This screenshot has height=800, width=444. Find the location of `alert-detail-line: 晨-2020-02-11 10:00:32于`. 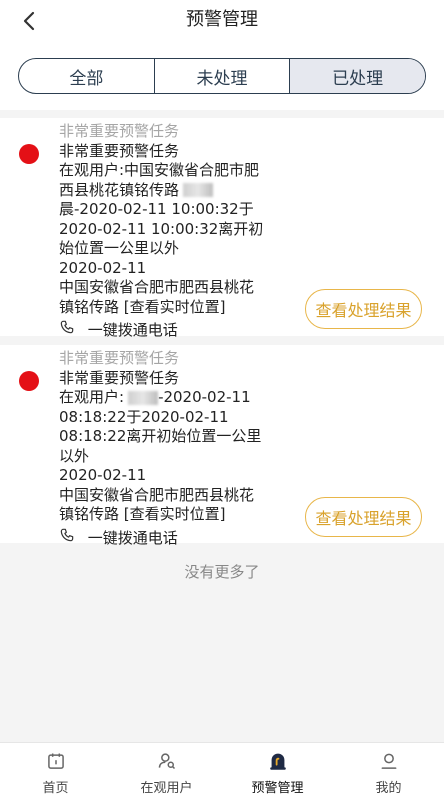

alert-detail-line: 晨-2020-02-11 10:00:32于 is located at coordinates (156, 209).